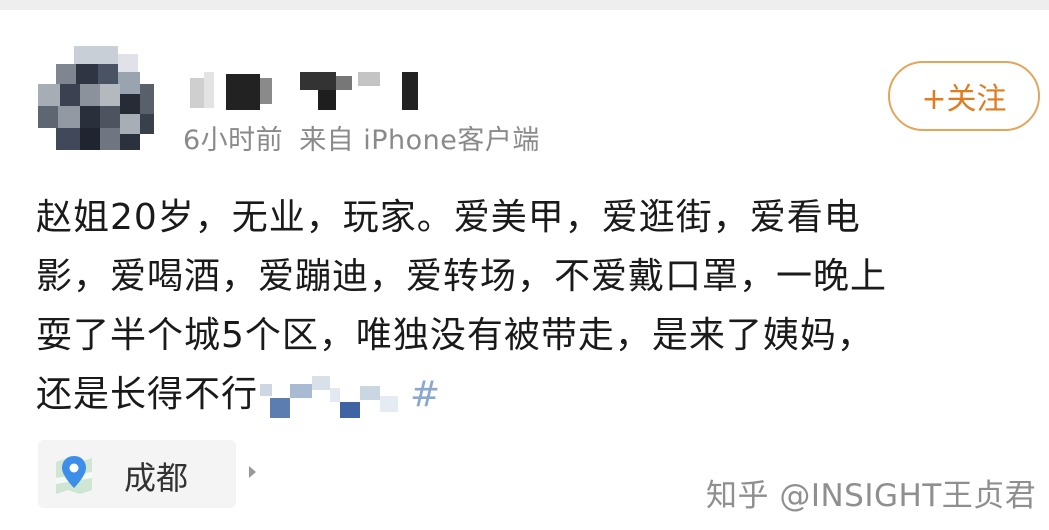 The width and height of the screenshot is (1049, 530). I want to click on location-pin-icon, so click(74, 475).